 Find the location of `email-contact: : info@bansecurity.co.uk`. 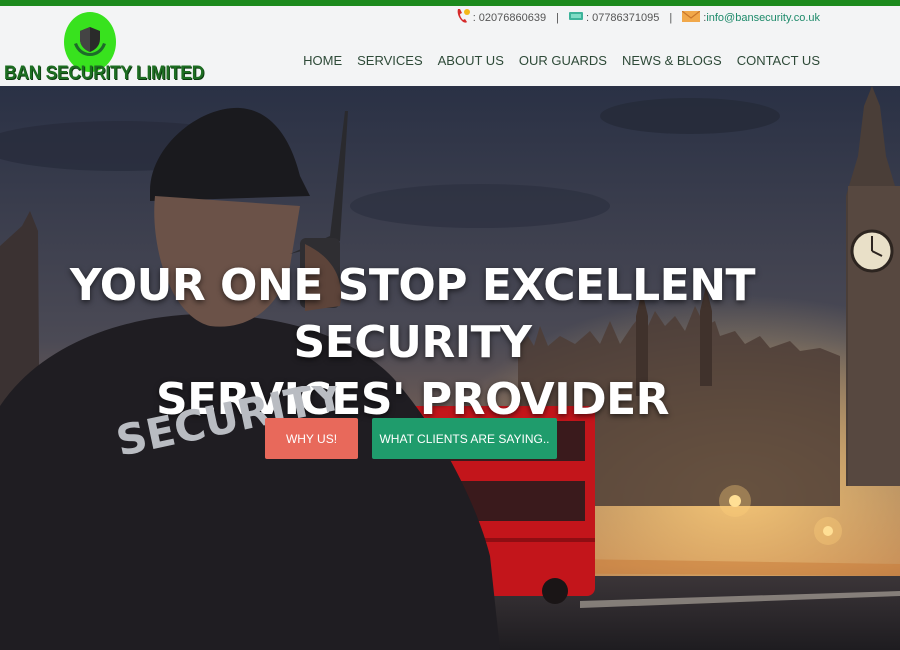

email-contact: : info@bansecurity.co.uk is located at coordinates (750, 17).